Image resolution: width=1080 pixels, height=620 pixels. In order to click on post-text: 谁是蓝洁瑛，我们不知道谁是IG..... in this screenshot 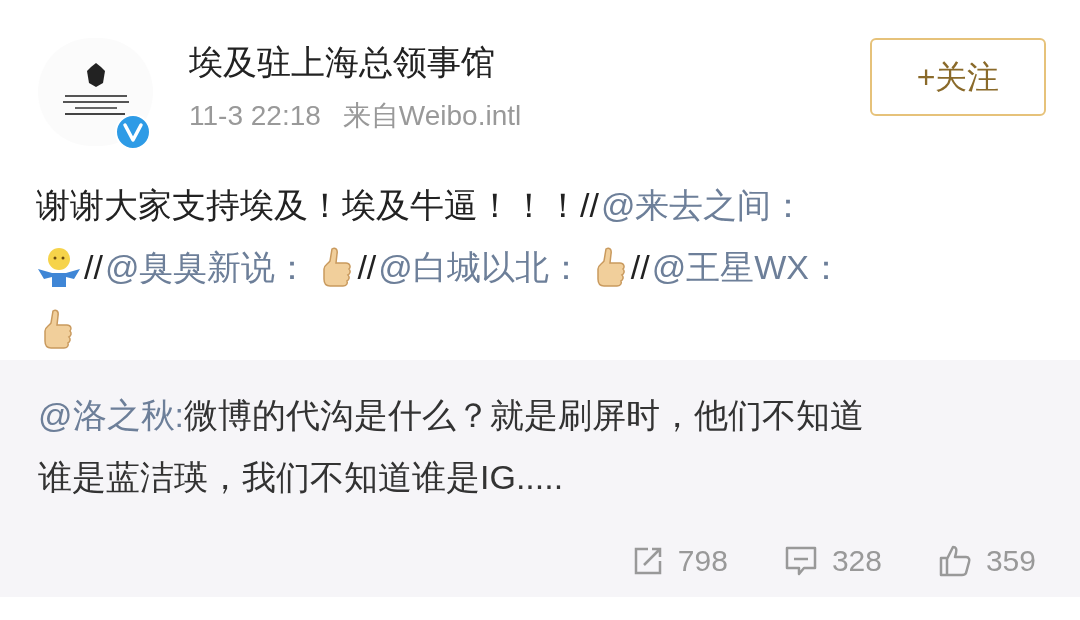, I will do `click(301, 477)`.